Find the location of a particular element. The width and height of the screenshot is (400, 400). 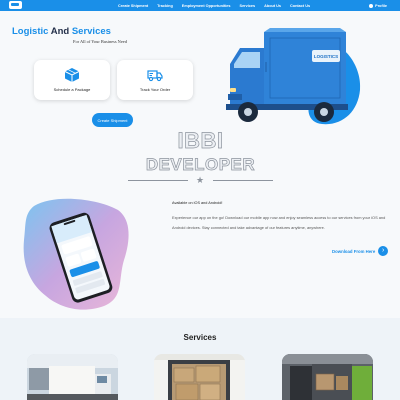

schedule-package-label: Schedule a Package is located at coordinates (72, 89).